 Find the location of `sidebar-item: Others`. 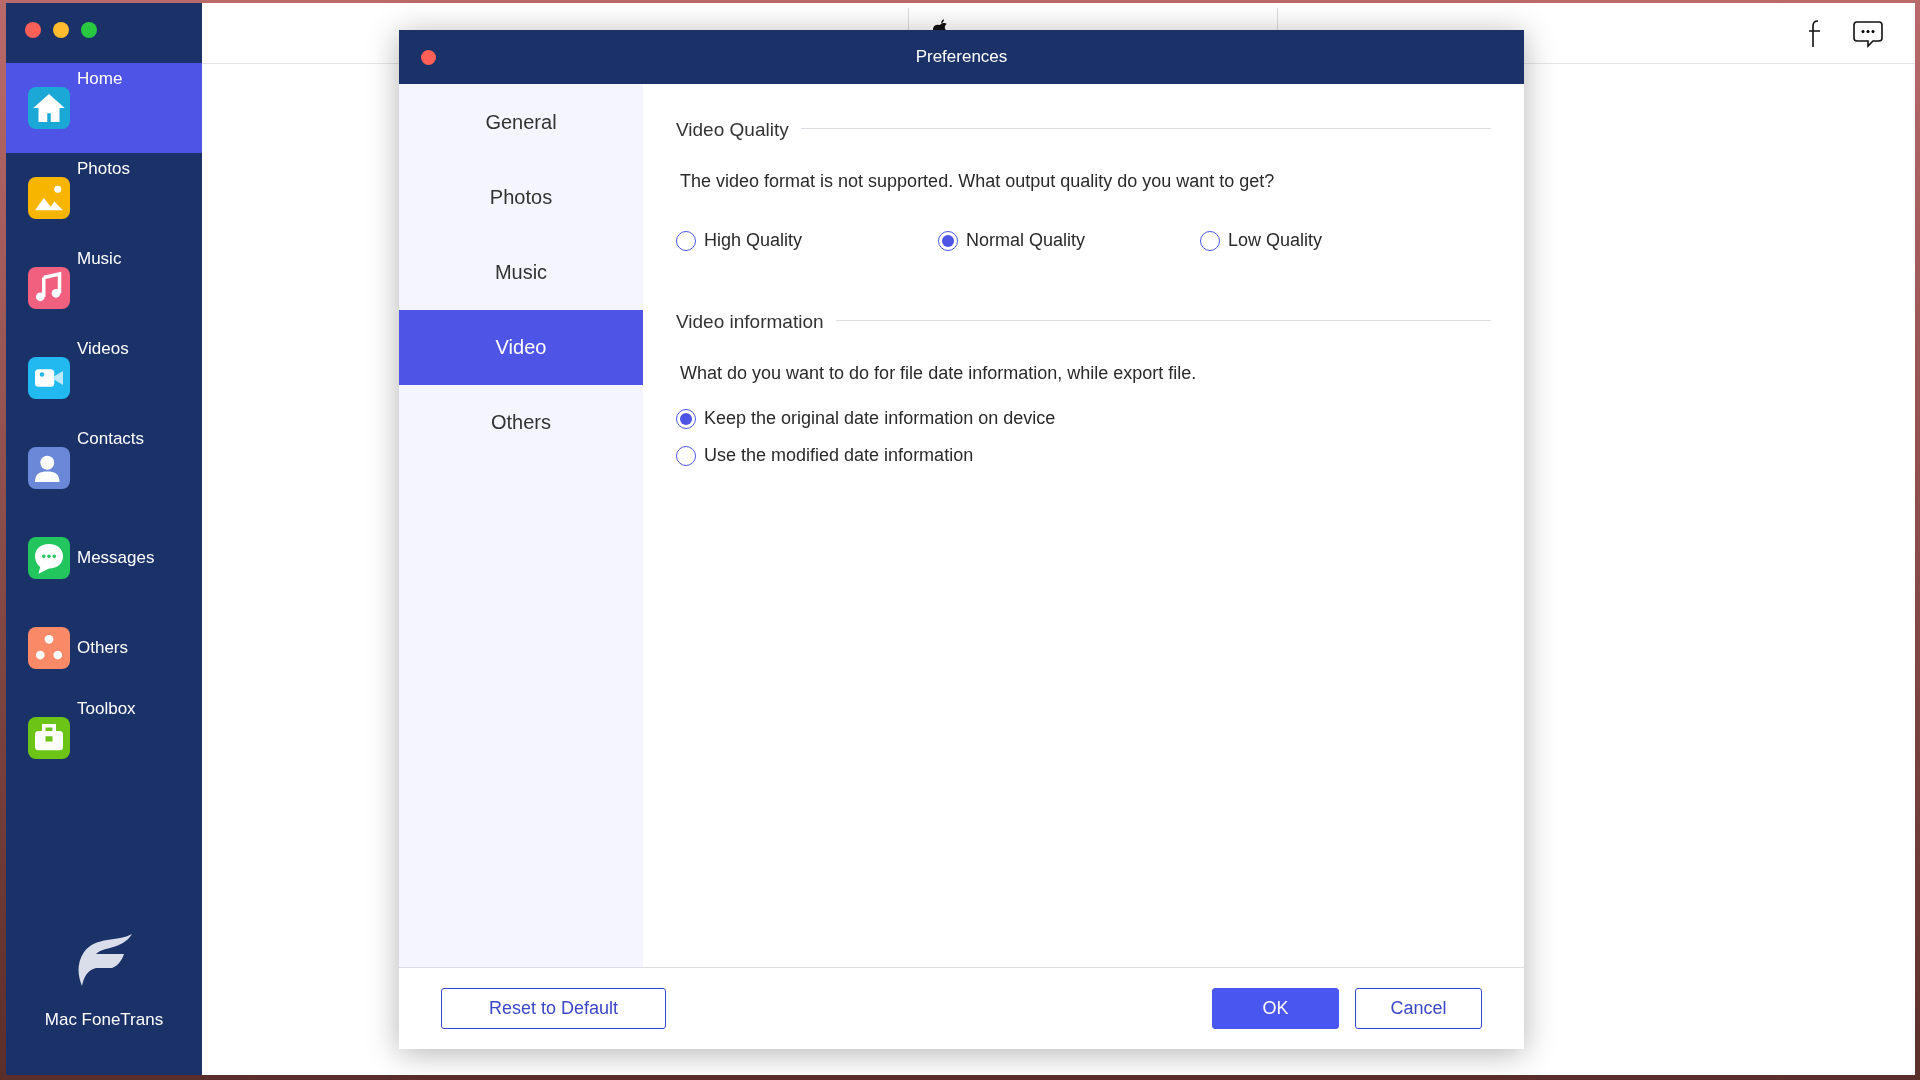

sidebar-item: Others is located at coordinates (104, 648).